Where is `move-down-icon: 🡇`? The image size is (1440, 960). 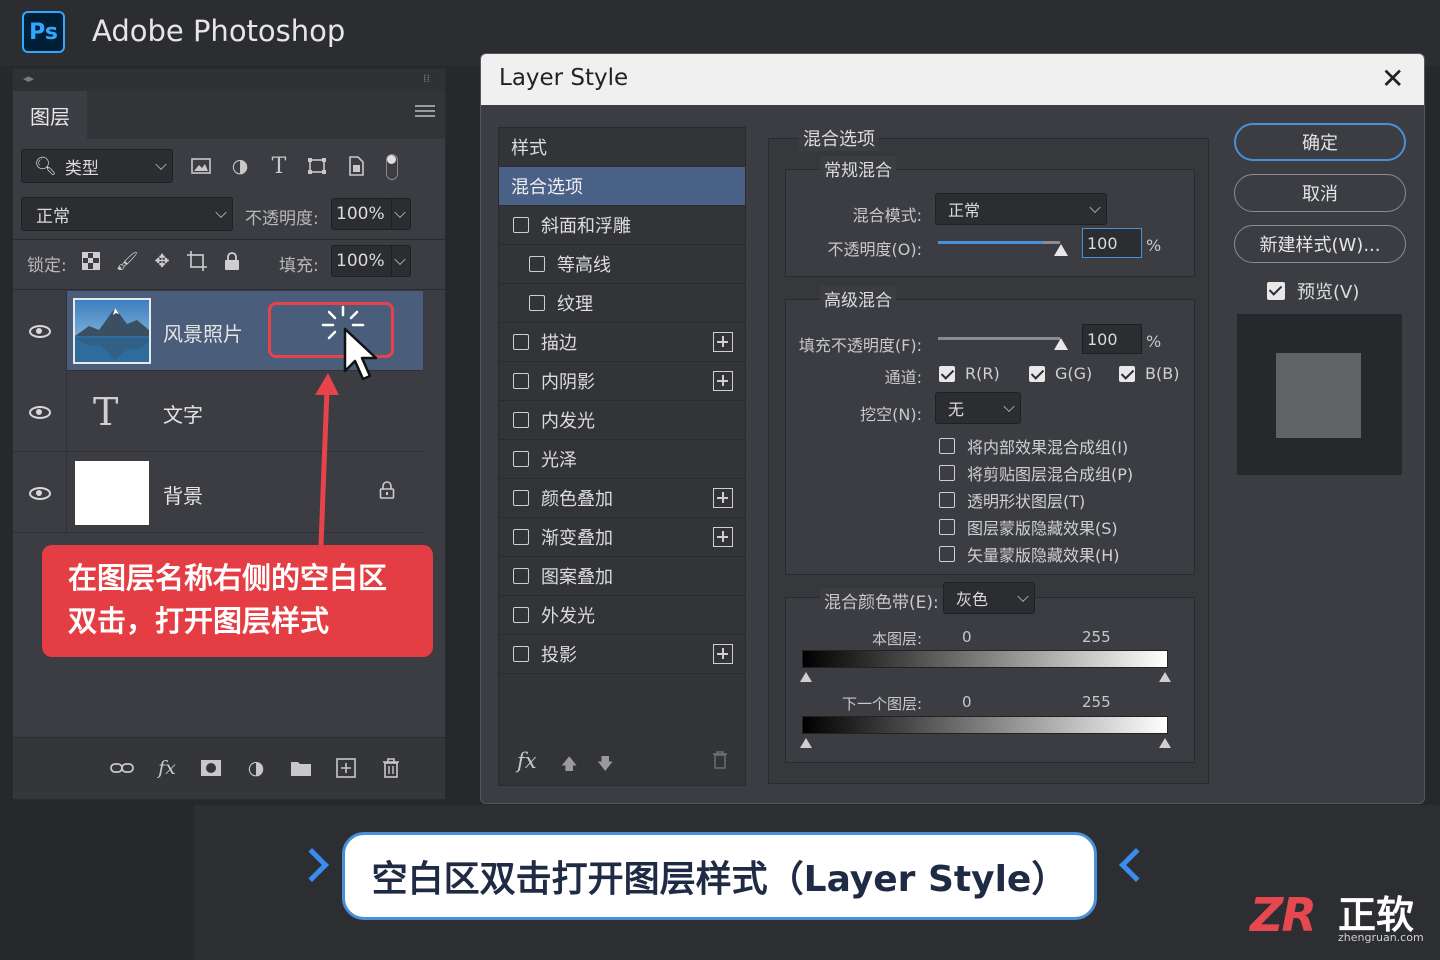 move-down-icon: 🡇 is located at coordinates (605, 766).